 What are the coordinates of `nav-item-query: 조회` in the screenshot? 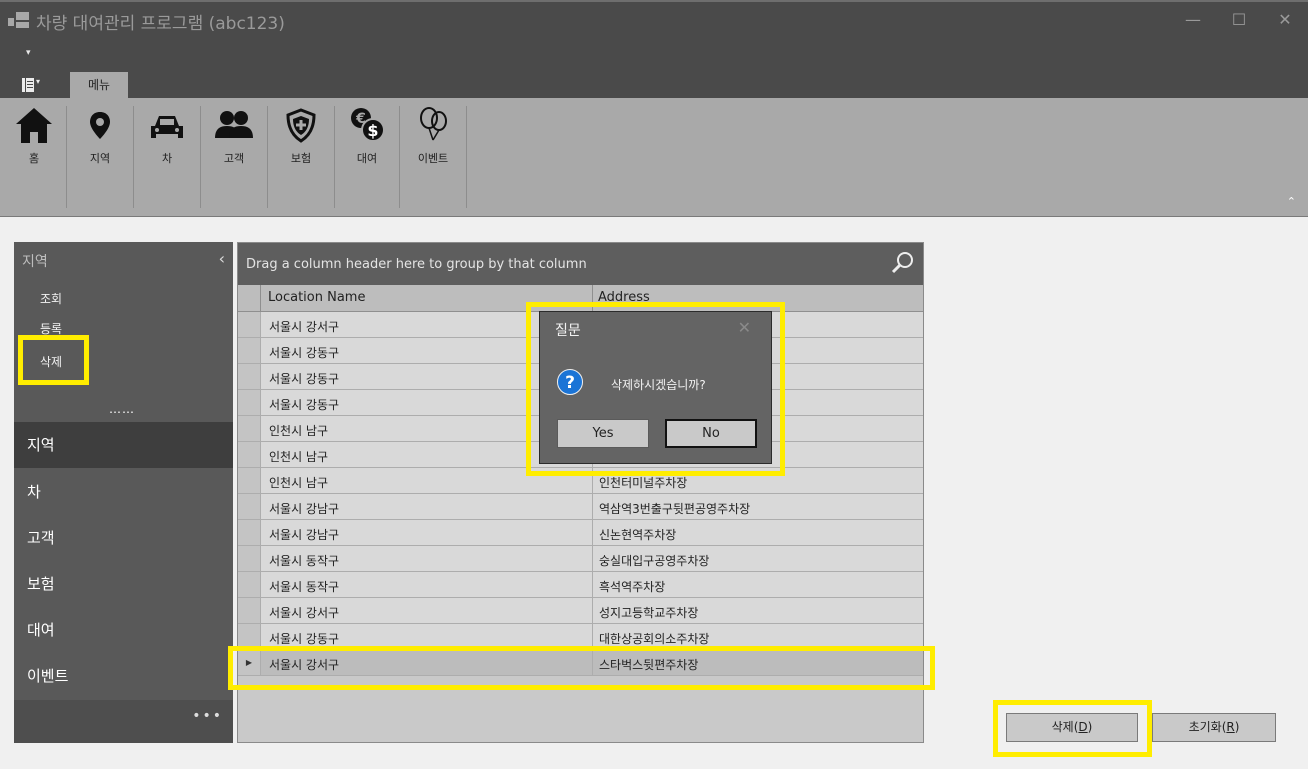 It's located at (51, 298).